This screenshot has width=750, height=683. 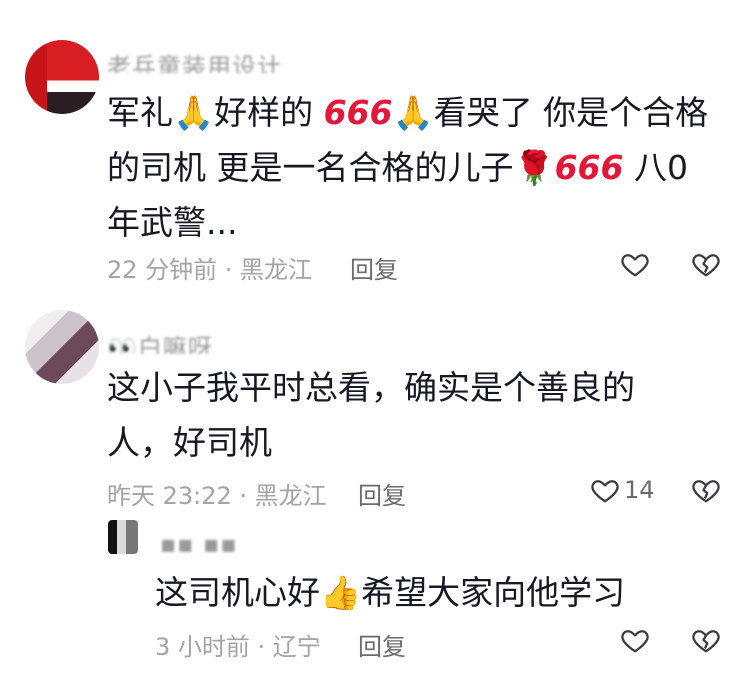 I want to click on comment-meta: 22 分钟前 · 黑龙江, so click(x=210, y=270).